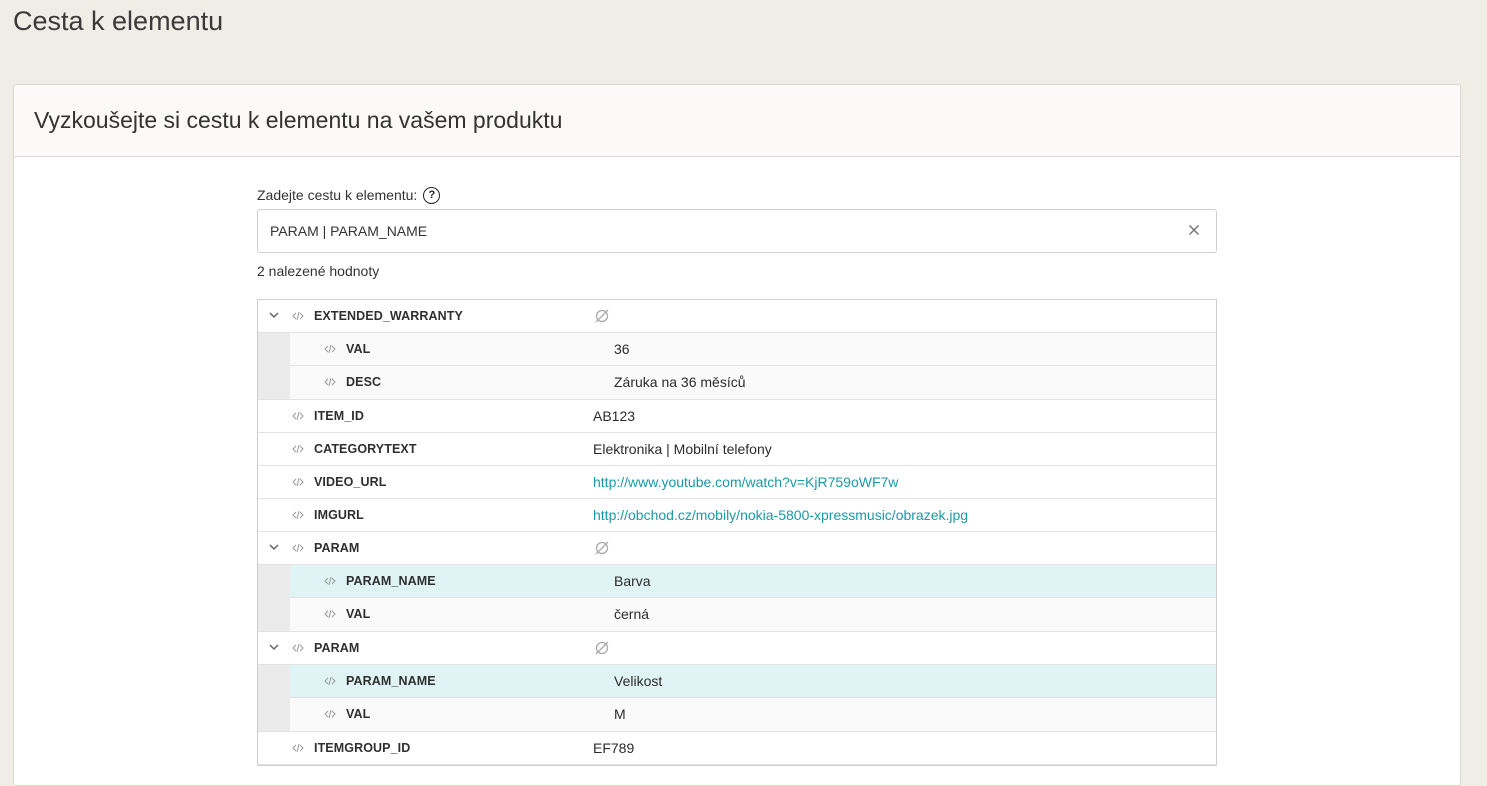  Describe the element at coordinates (632, 614) in the screenshot. I see `element-value: černá` at that location.